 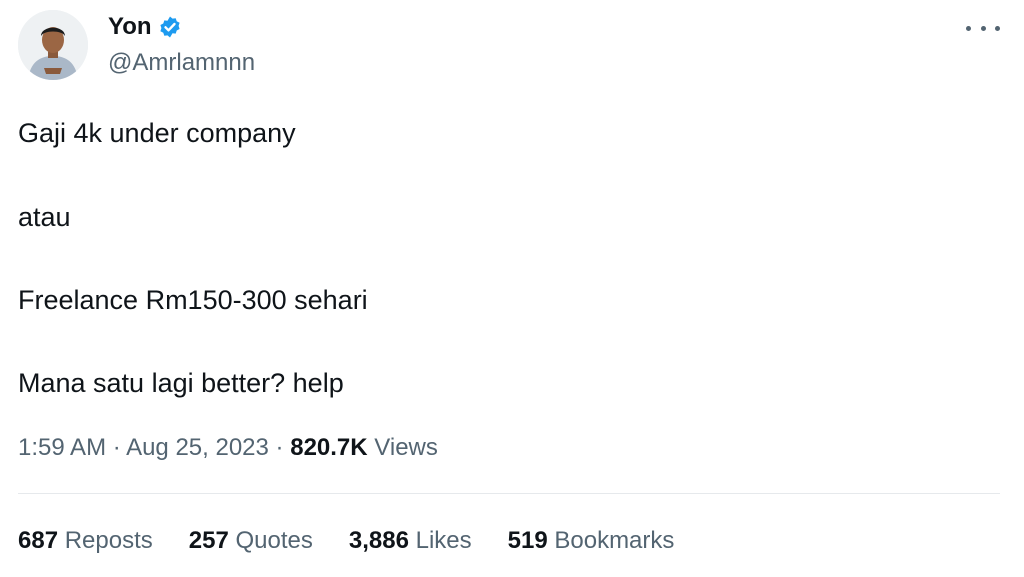 What do you see at coordinates (193, 300) in the screenshot?
I see `tweet-text-line: Freelance Rm150-300 sehari` at bounding box center [193, 300].